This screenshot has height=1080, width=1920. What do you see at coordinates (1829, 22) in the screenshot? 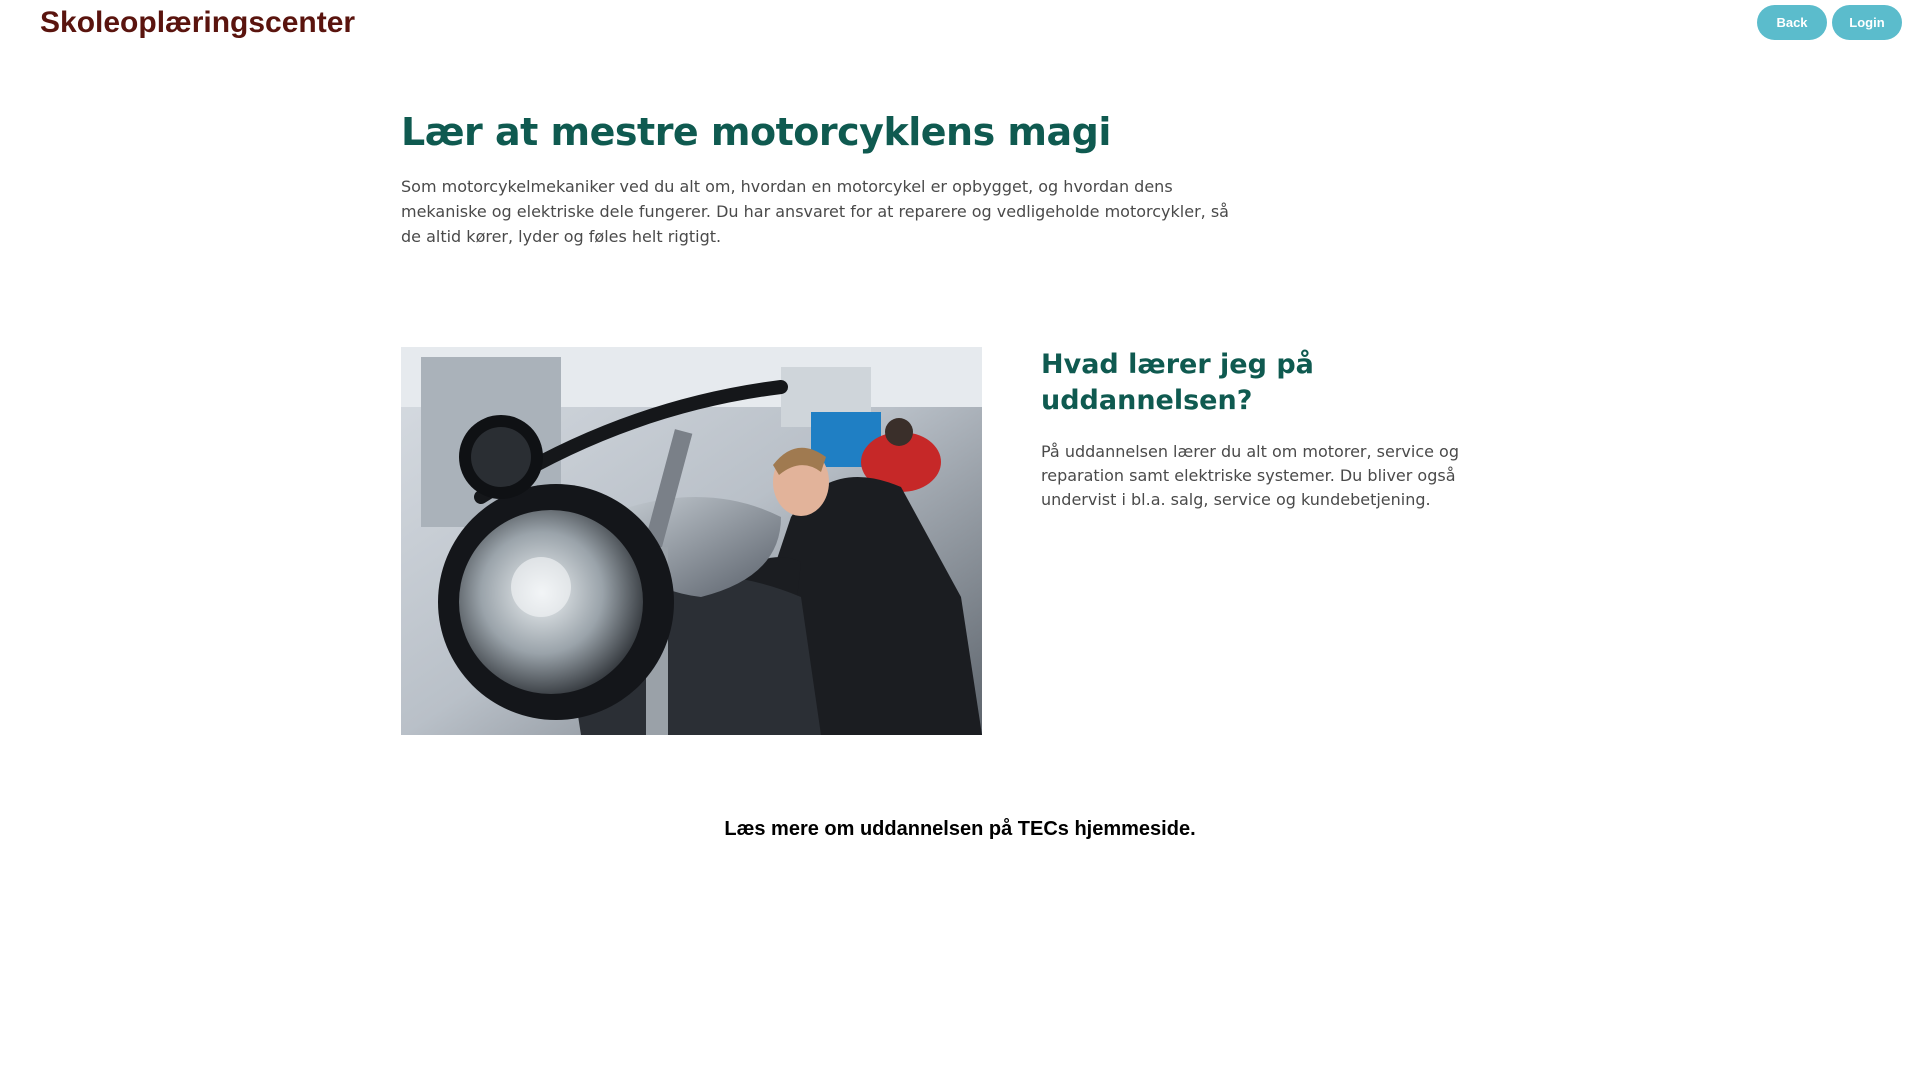
I see `header-nav: Back Login` at bounding box center [1829, 22].